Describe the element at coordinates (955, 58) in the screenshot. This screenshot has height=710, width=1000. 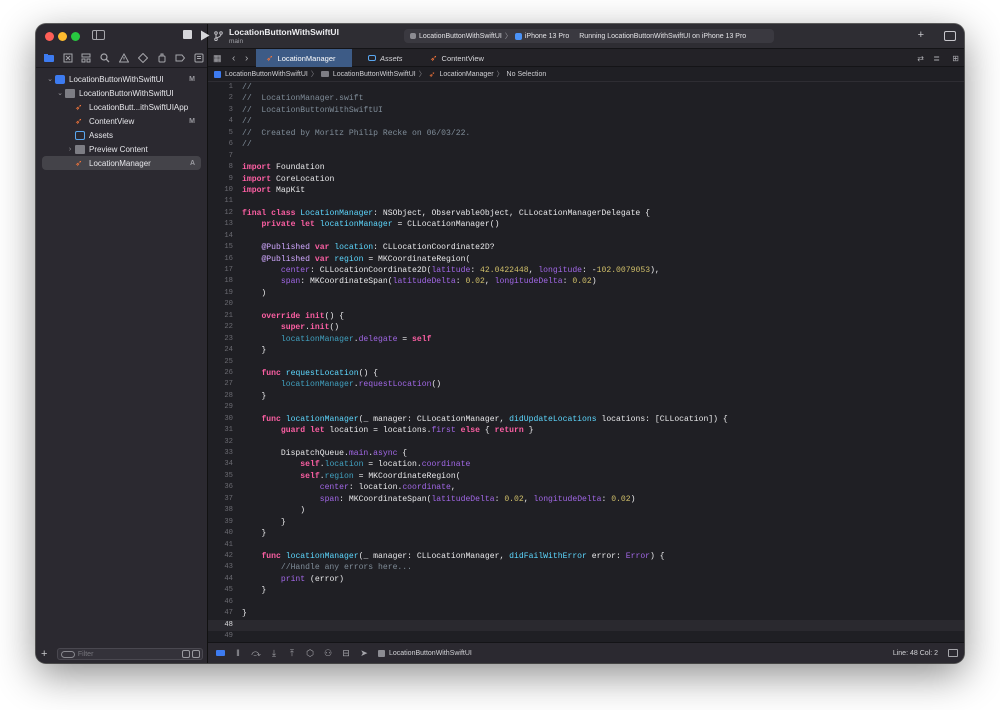
I see `split-editor-icon: ⊞` at that location.